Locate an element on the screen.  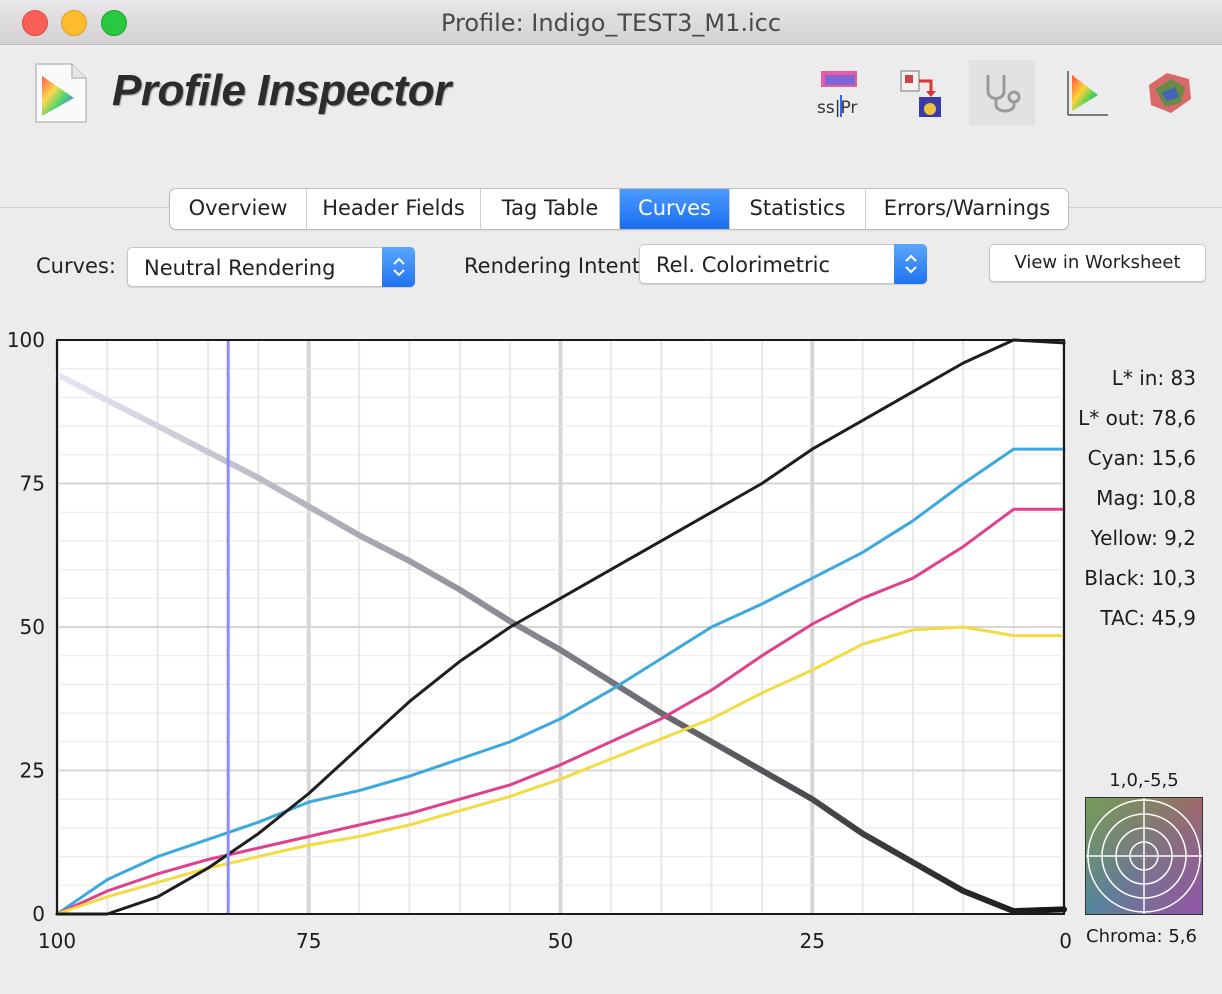
tab-overview: Overview is located at coordinates (238, 209).